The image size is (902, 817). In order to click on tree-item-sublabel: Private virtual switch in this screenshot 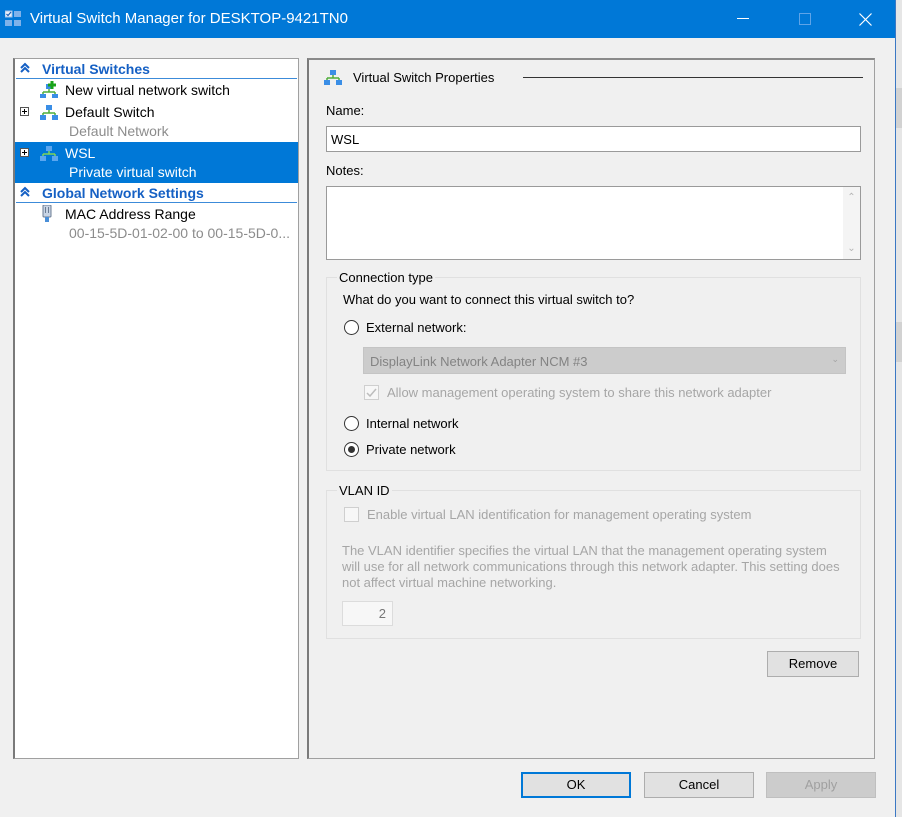, I will do `click(133, 172)`.